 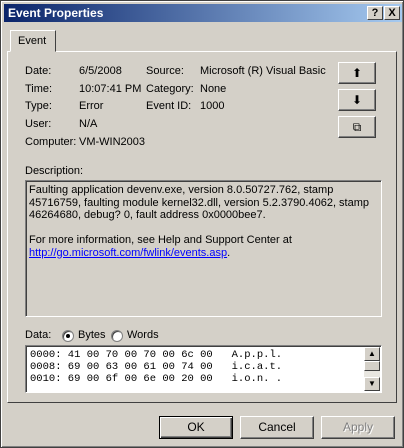 I want to click on apply-button: Apply, so click(x=358, y=427).